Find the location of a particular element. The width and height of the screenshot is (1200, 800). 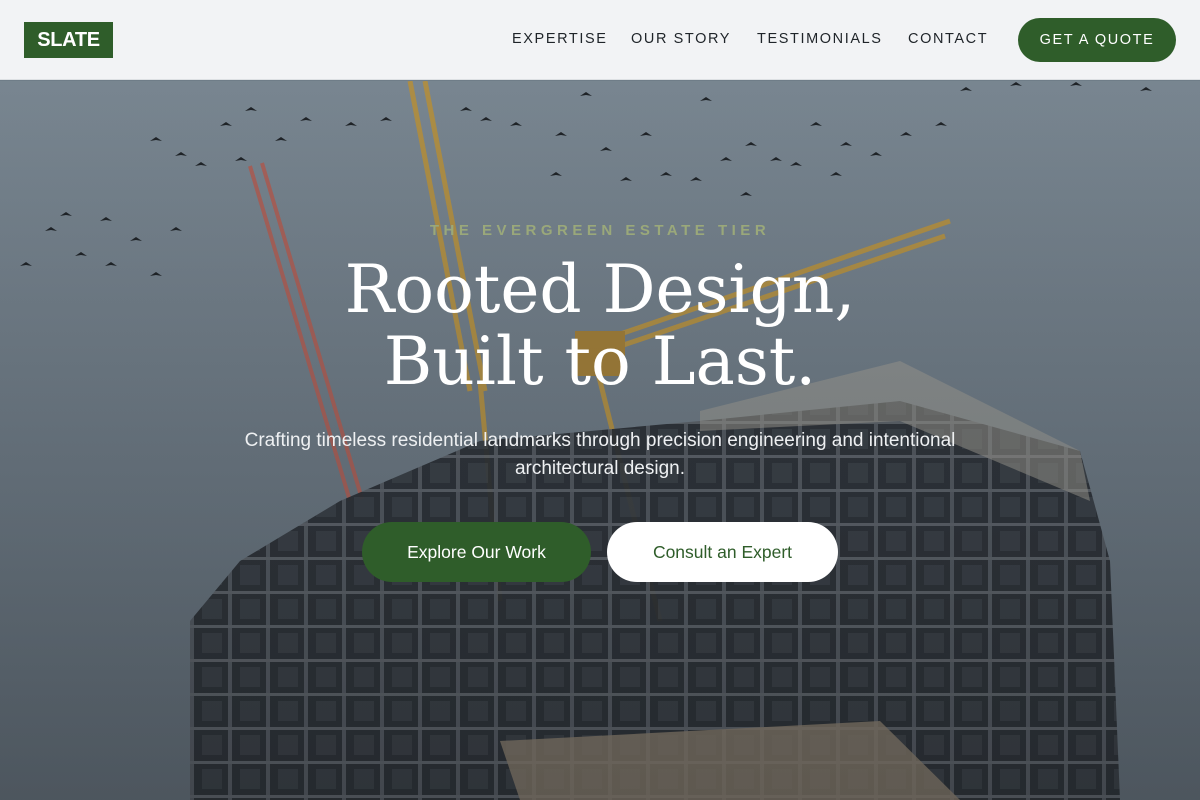

nav-link-contact: CONTACT is located at coordinates (948, 39).